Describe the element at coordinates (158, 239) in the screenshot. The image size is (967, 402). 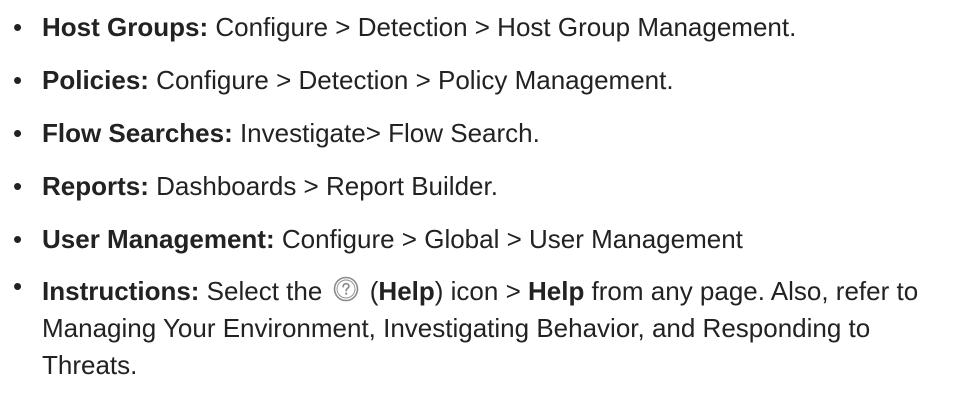
I see `term-user-management: User Management:` at that location.